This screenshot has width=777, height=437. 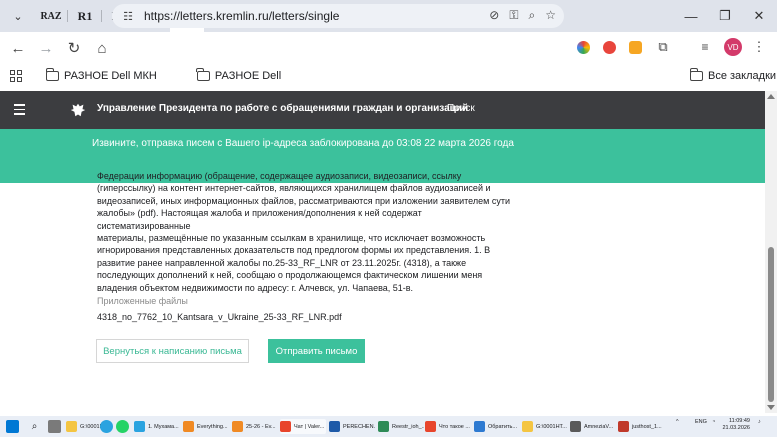 I want to click on bookmark-folder-dell: РАЗНОЕ Dell, so click(x=238, y=75).